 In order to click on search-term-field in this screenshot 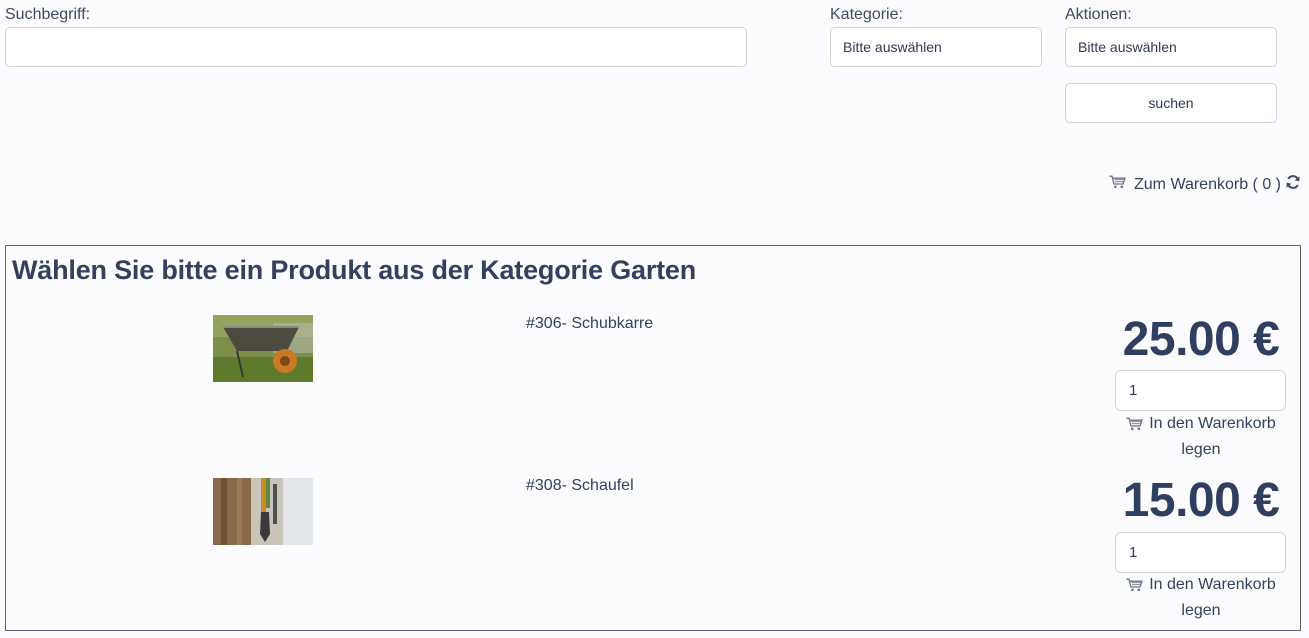, I will do `click(376, 47)`.